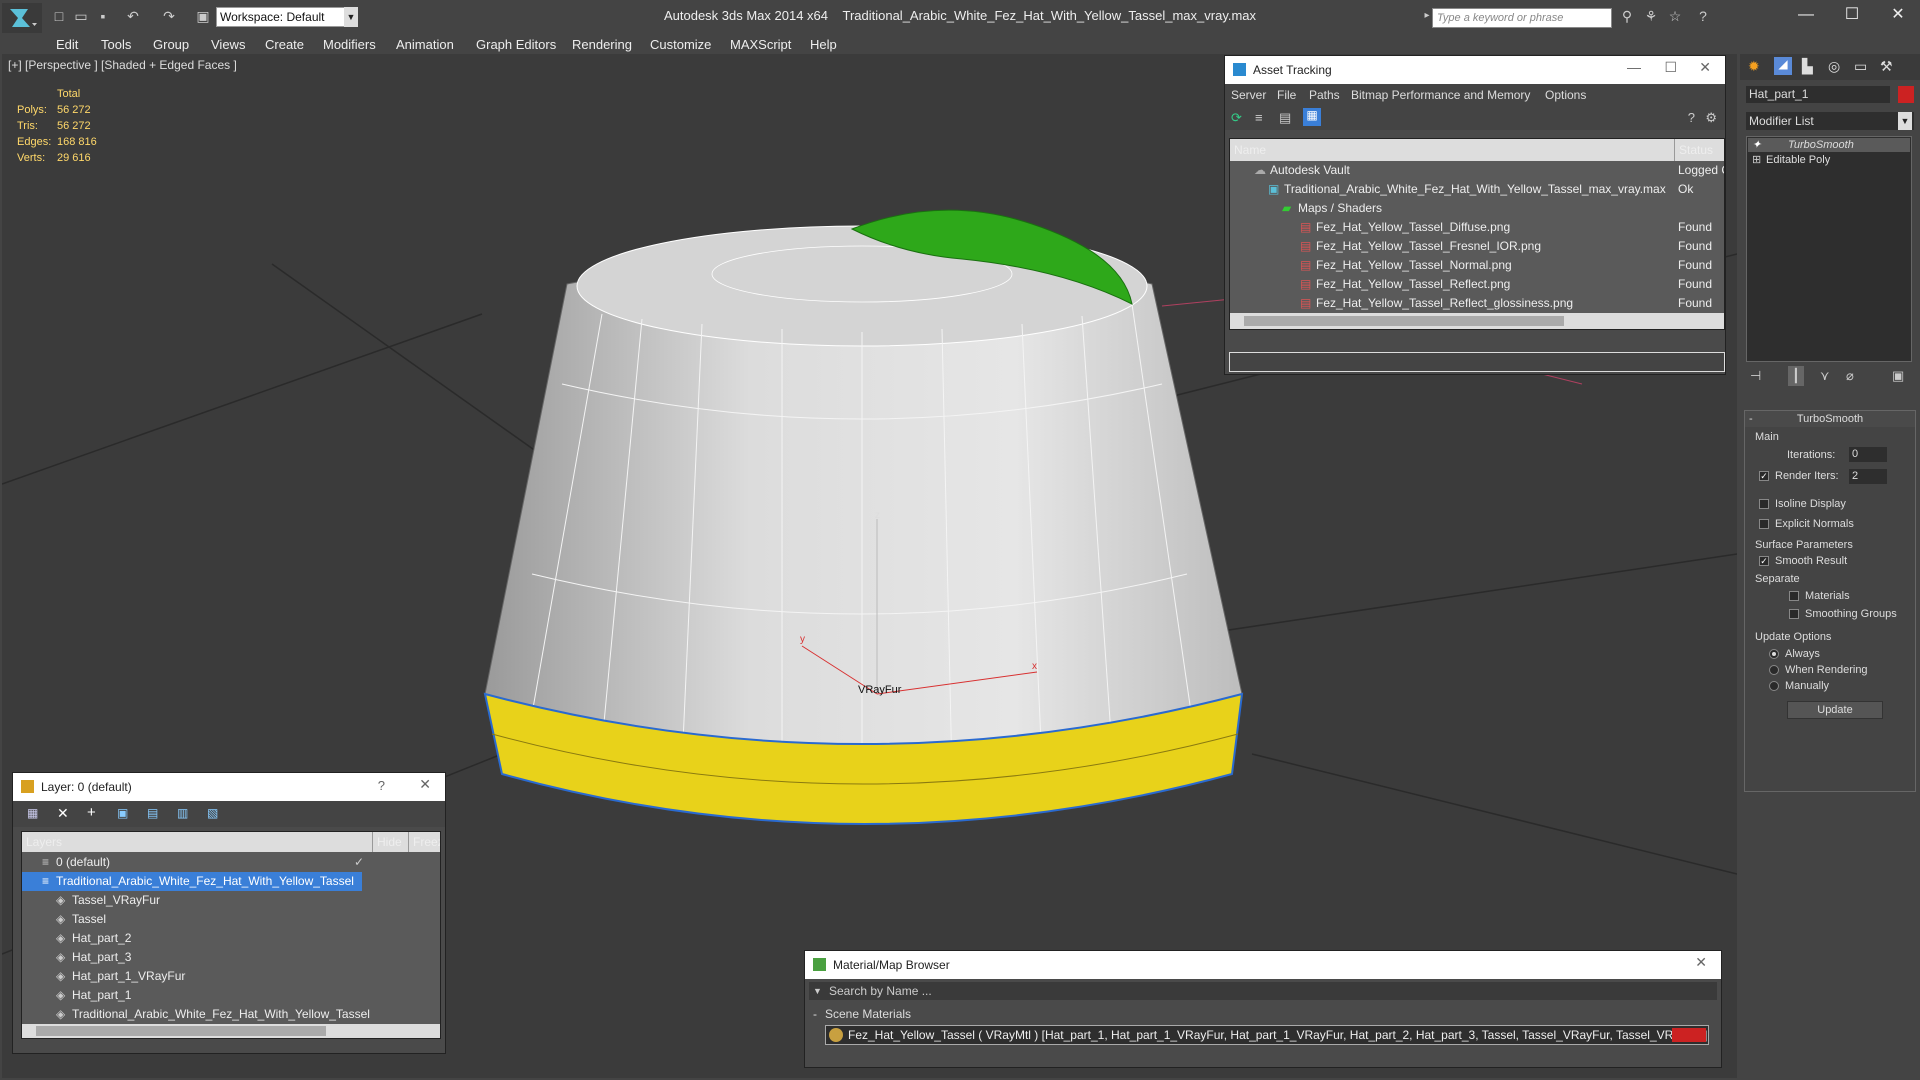 The height and width of the screenshot is (1080, 1920). I want to click on update-button: Update, so click(1835, 710).